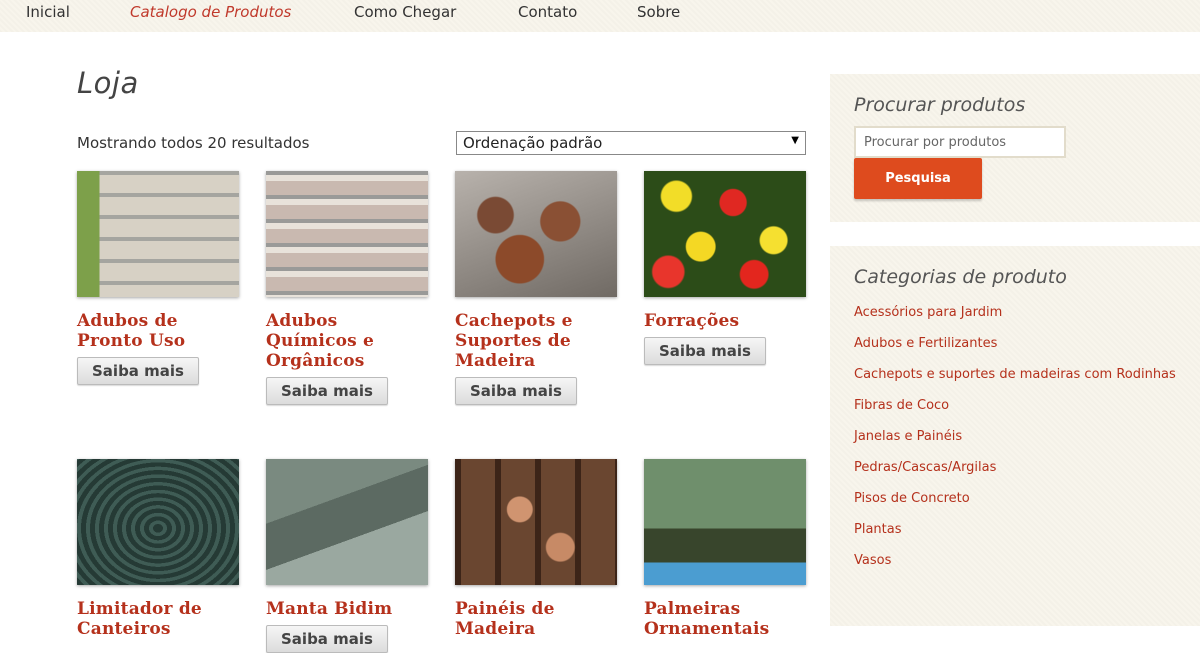 This screenshot has width=1200, height=653. I want to click on category-link: Adubos e Fertilizantes, so click(1015, 343).